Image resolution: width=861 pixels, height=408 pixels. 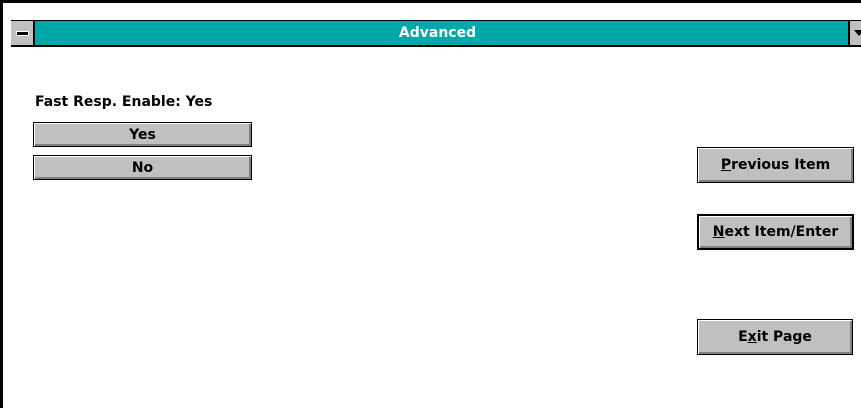 I want to click on setting-status-label: Fast Resp. Enable: Yes, so click(x=124, y=102).